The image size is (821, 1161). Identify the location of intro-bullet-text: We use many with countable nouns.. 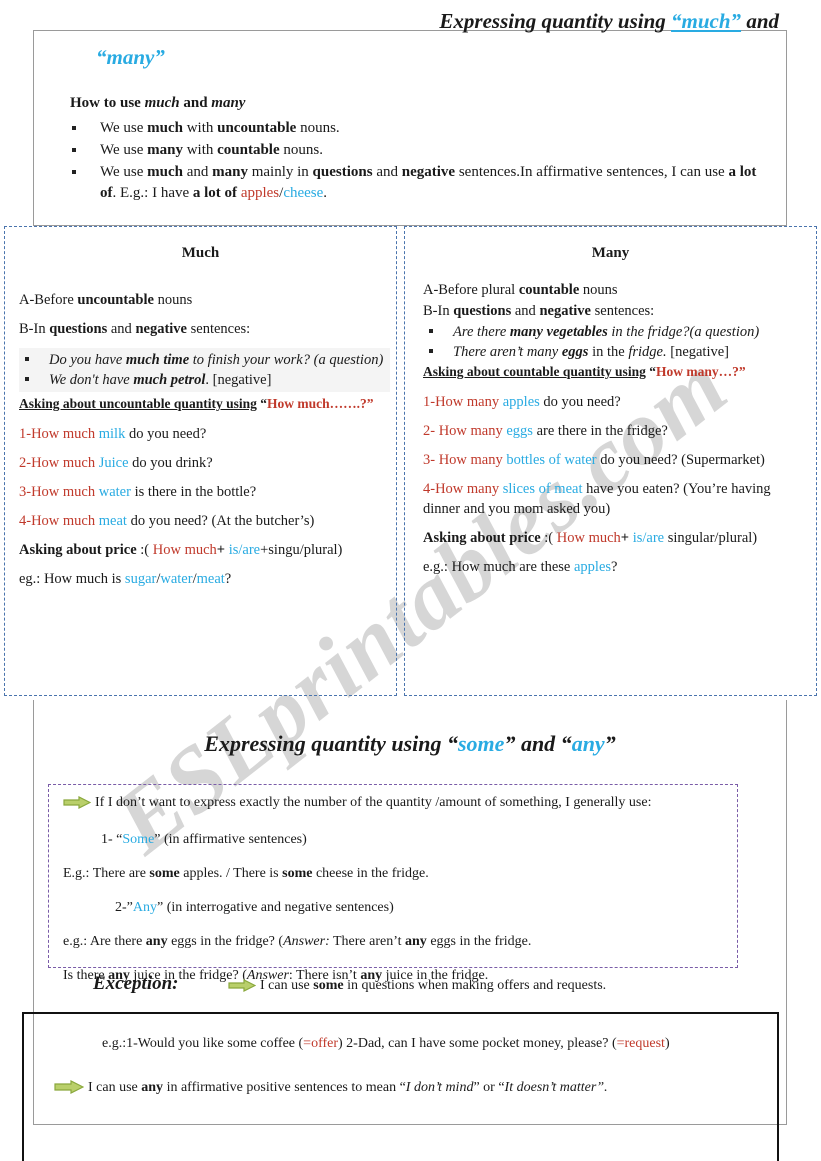
(211, 150).